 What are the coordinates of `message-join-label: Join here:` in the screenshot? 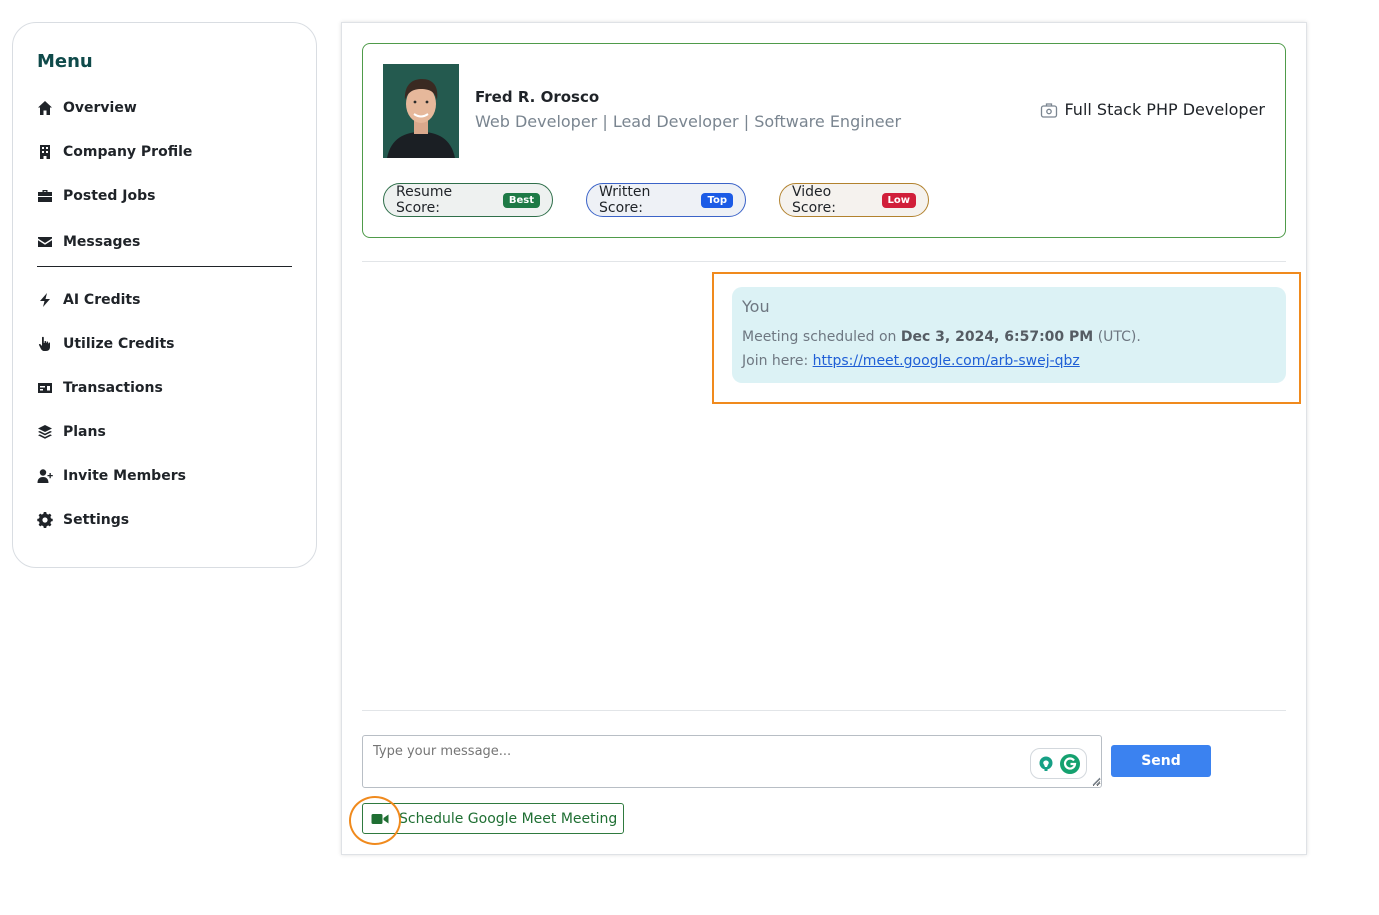 It's located at (775, 361).